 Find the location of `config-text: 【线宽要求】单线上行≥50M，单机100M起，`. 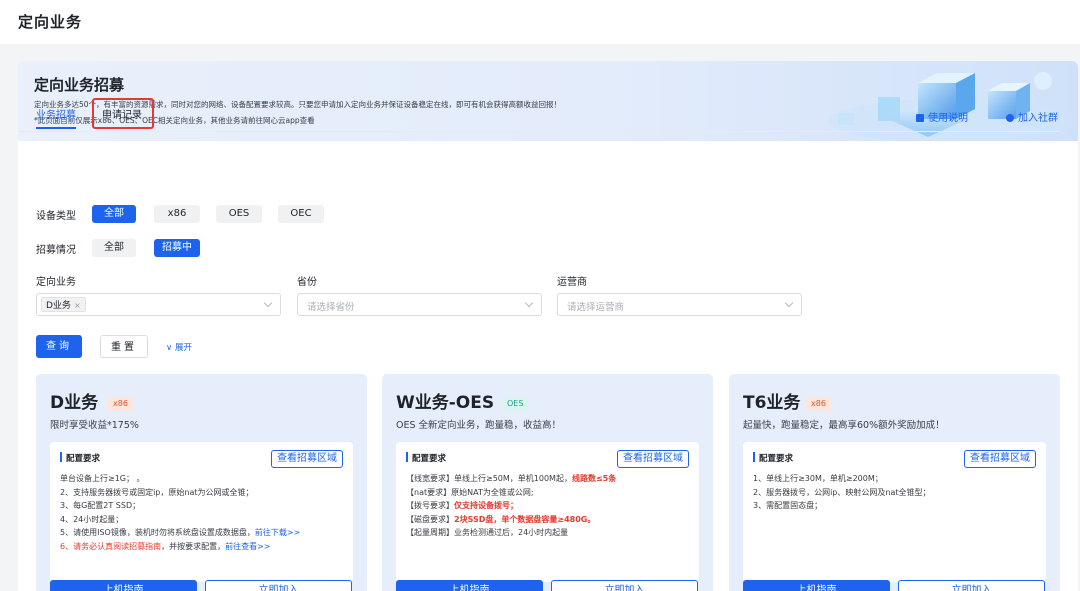

config-text: 【线宽要求】单线上行≥50M，单机100M起， is located at coordinates (489, 478).